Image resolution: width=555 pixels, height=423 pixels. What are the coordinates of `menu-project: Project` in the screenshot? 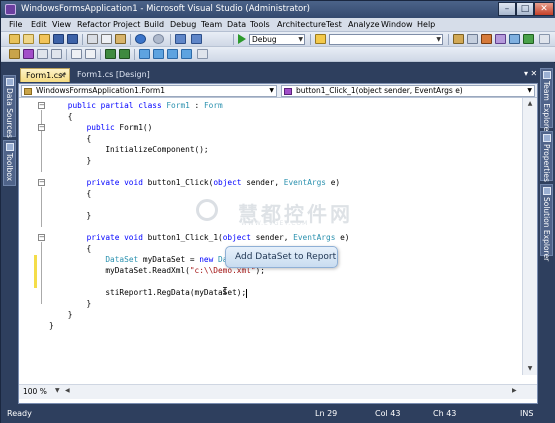 It's located at (126, 24).